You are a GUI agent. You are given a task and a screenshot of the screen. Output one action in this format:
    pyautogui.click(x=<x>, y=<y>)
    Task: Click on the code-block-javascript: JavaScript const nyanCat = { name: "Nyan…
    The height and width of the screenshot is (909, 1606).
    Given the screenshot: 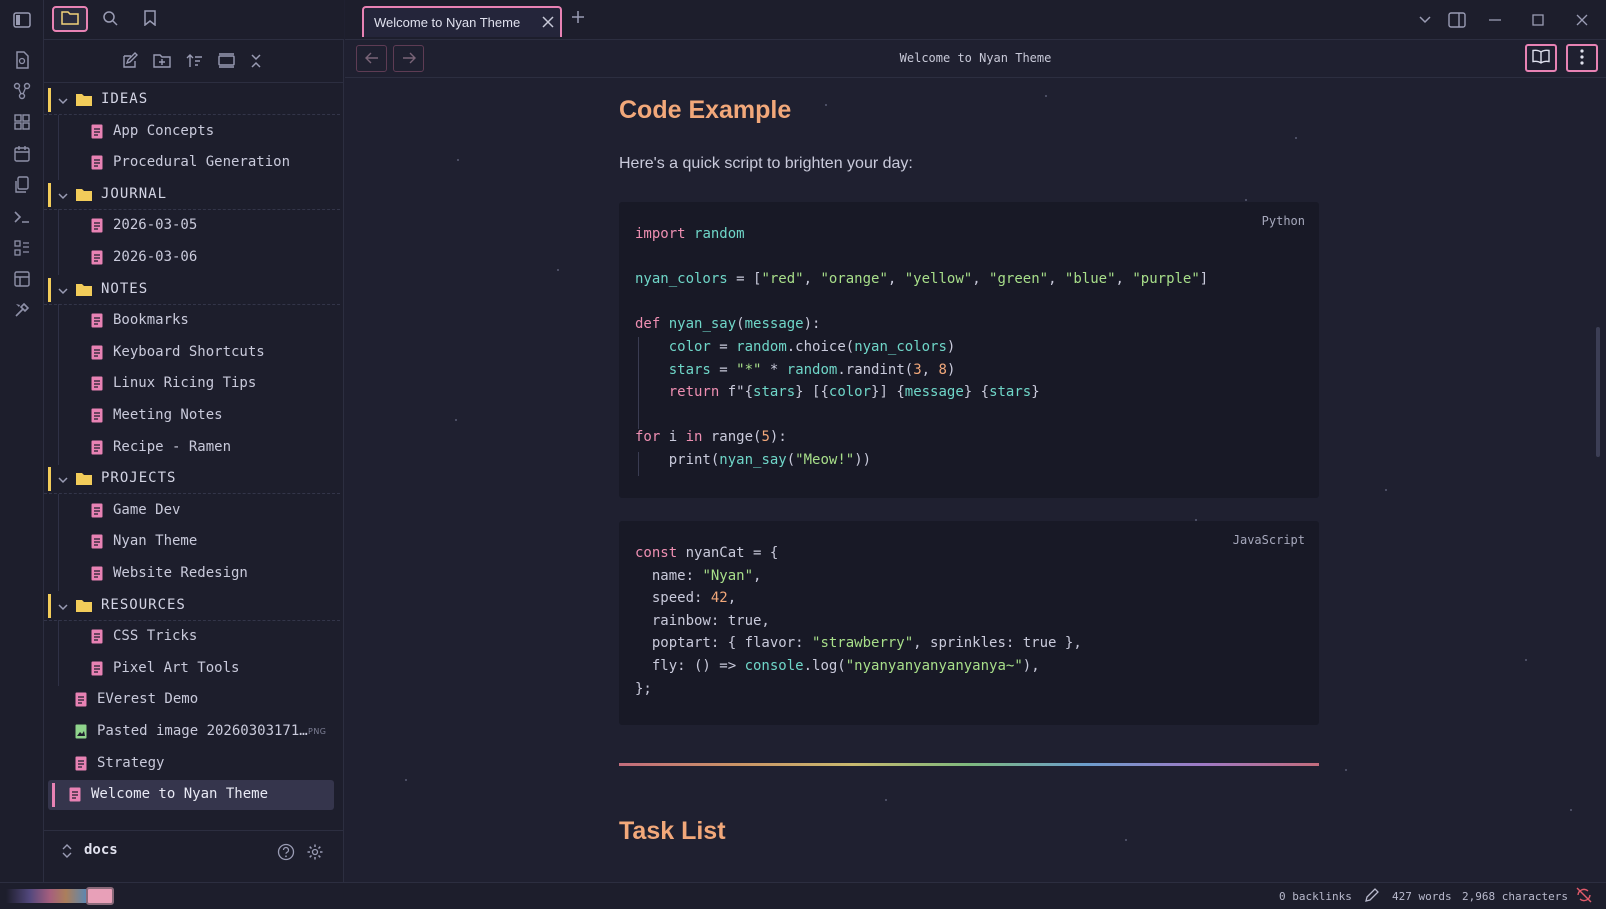 What is the action you would take?
    pyautogui.click(x=969, y=623)
    